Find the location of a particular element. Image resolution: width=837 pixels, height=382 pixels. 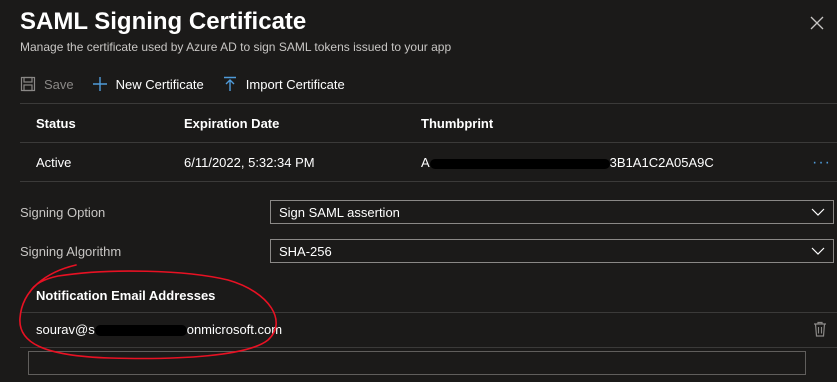

close-button is located at coordinates (817, 23).